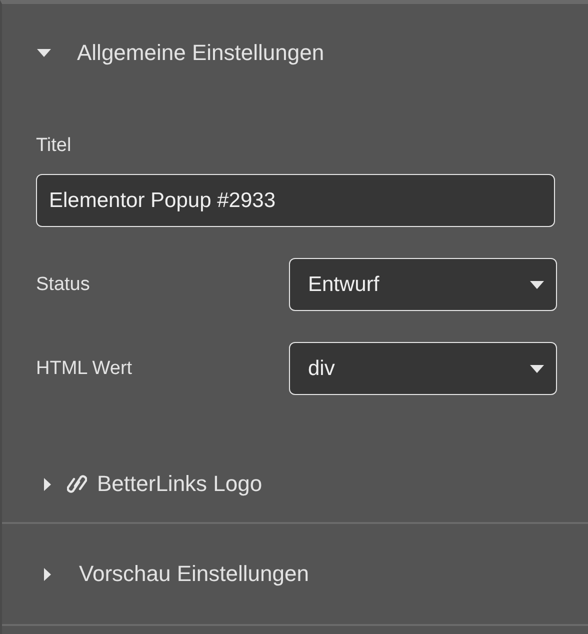 This screenshot has height=634, width=588. I want to click on text-field: Elementor Popup #2933, so click(295, 200).